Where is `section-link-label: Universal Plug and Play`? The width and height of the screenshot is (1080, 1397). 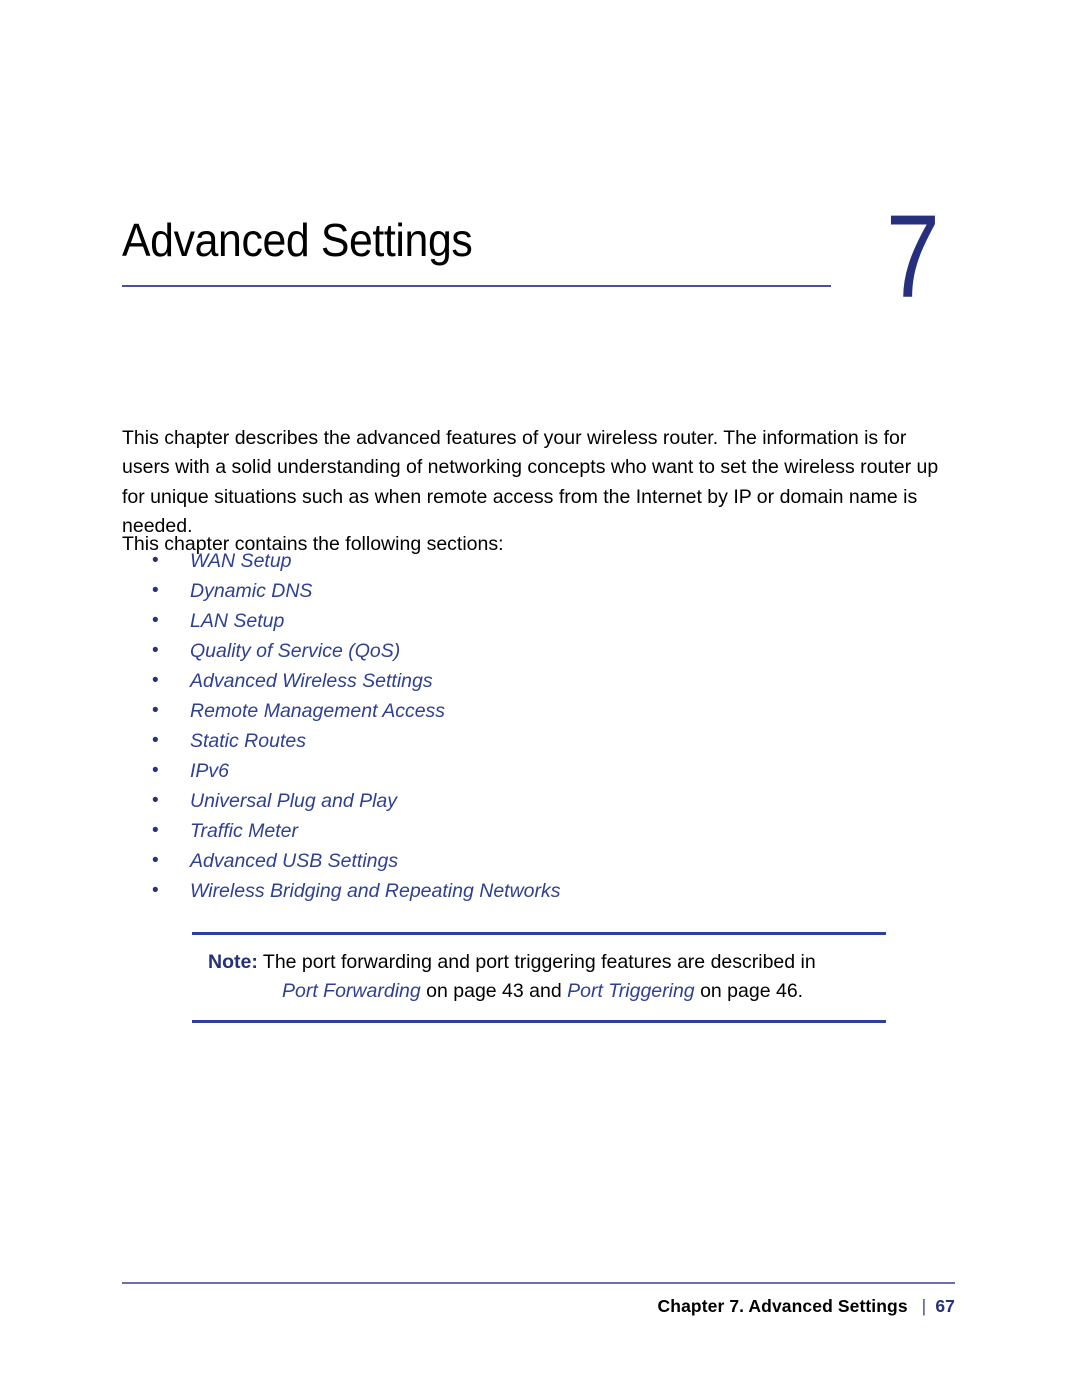 section-link-label: Universal Plug and Play is located at coordinates (293, 801).